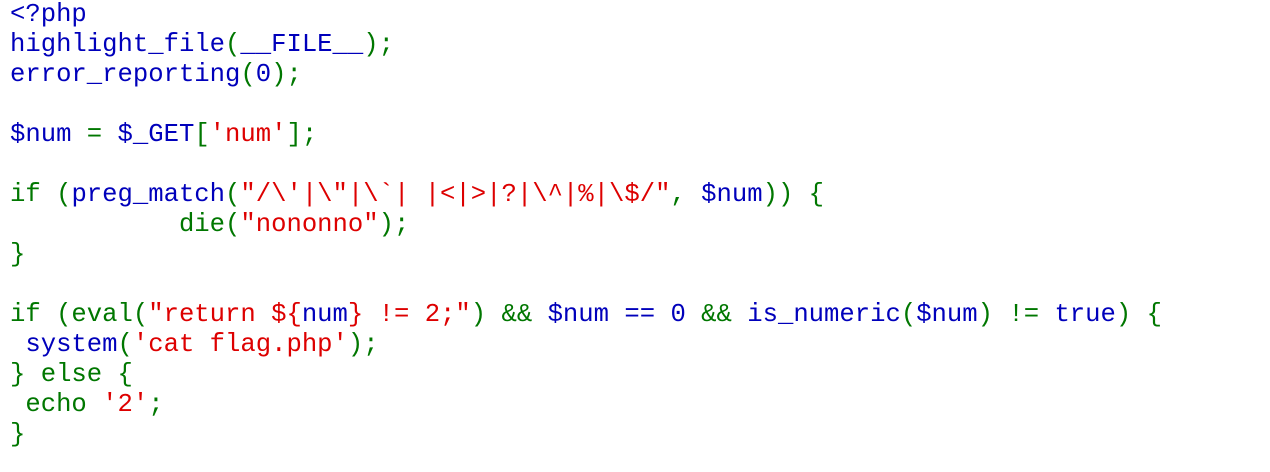  I want to click on keyword-token: ) {, so click(1138, 314).